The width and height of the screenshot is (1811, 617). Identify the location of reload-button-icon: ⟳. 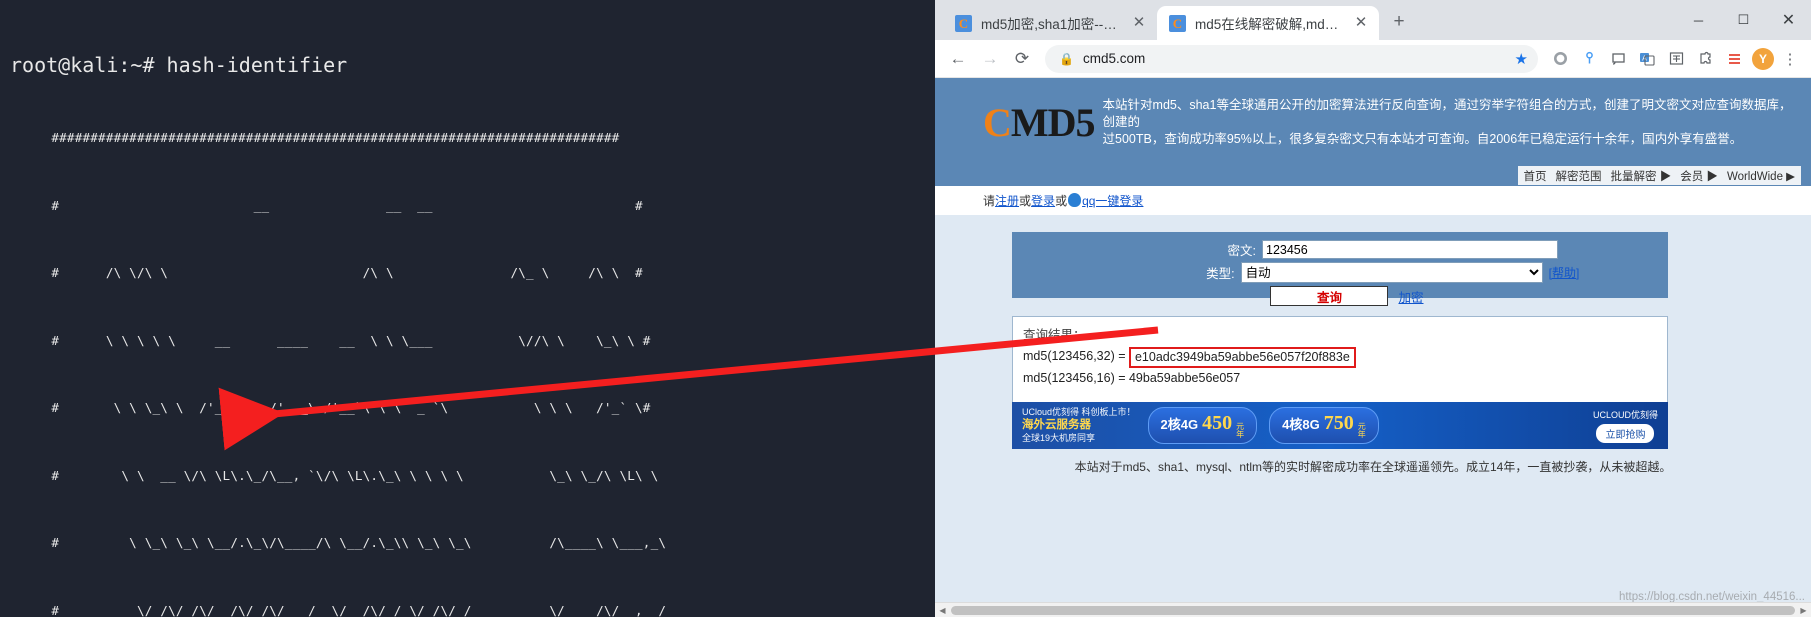
(1022, 59).